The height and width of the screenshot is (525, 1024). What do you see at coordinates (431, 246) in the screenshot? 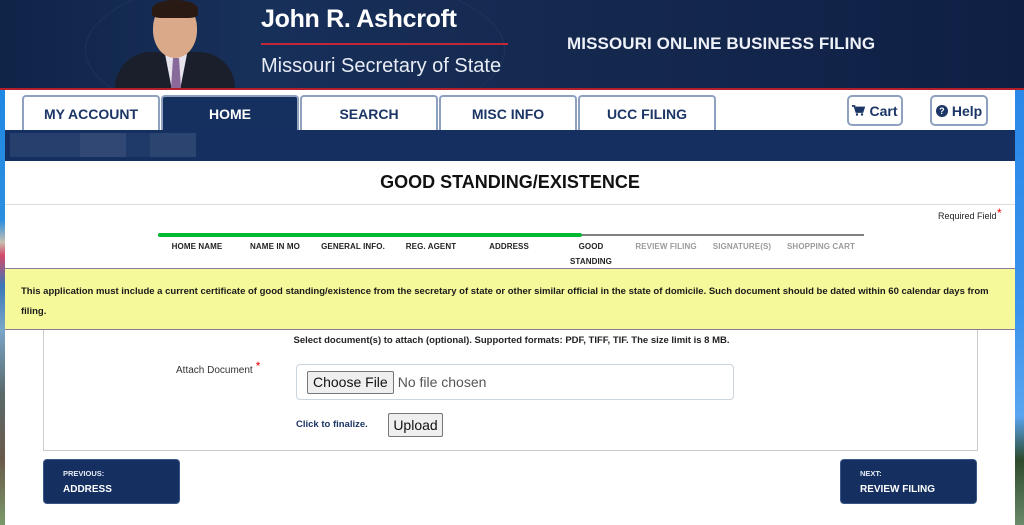
I see `step-reg-agent: REG. AGENT` at bounding box center [431, 246].